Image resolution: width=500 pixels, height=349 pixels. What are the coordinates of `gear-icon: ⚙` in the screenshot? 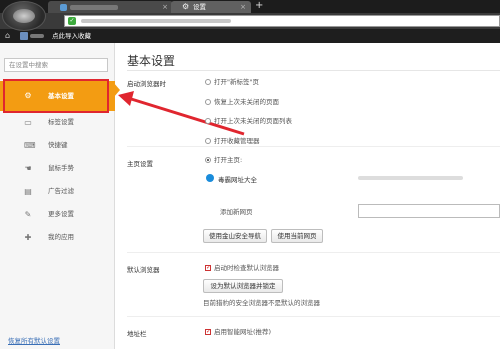 It's located at (186, 6).